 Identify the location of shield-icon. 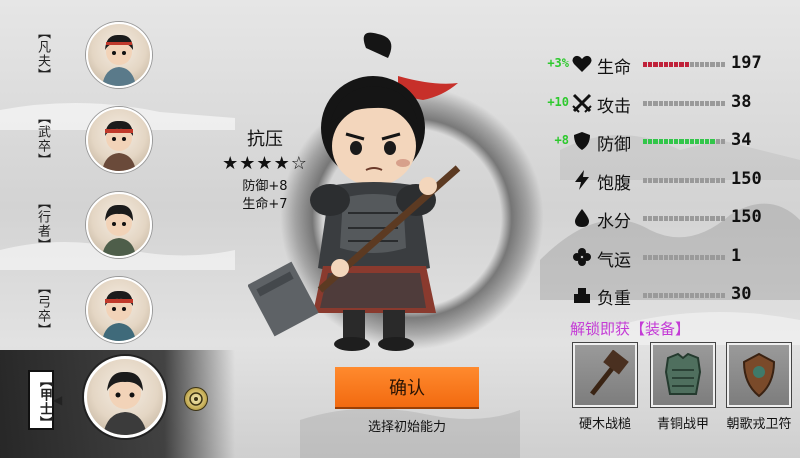
(582, 141).